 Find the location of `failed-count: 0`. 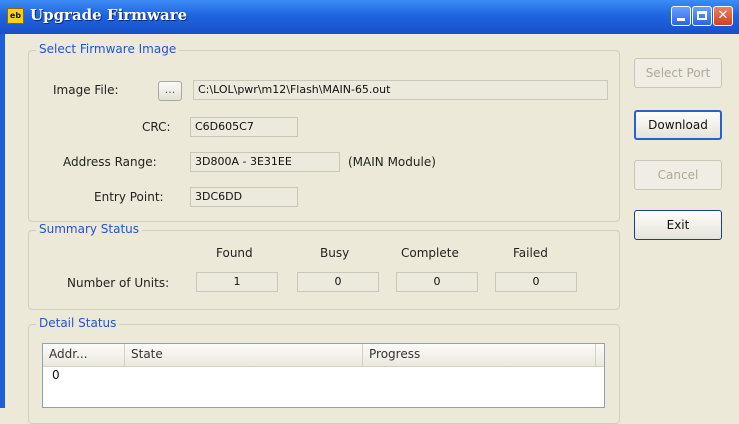

failed-count: 0 is located at coordinates (536, 282).